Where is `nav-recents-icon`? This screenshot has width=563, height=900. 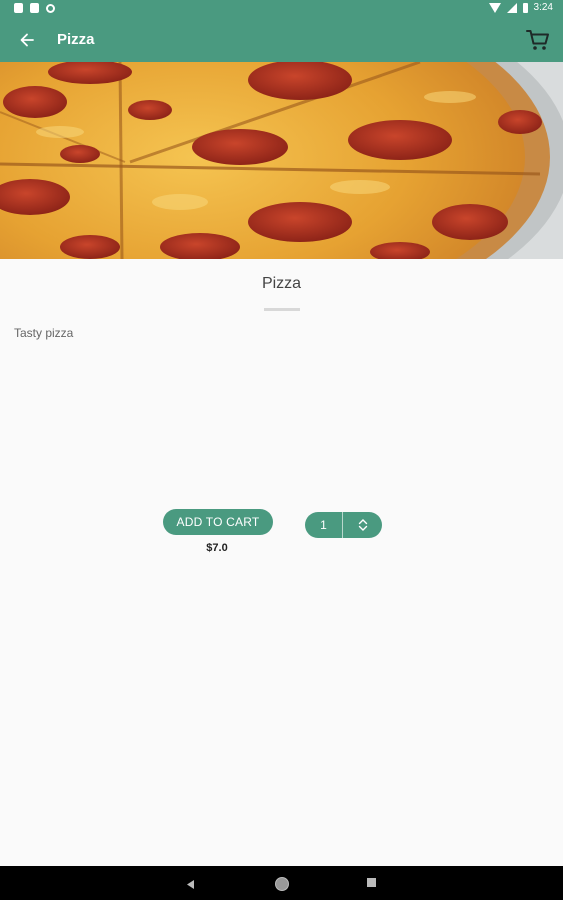
nav-recents-icon is located at coordinates (371, 882).